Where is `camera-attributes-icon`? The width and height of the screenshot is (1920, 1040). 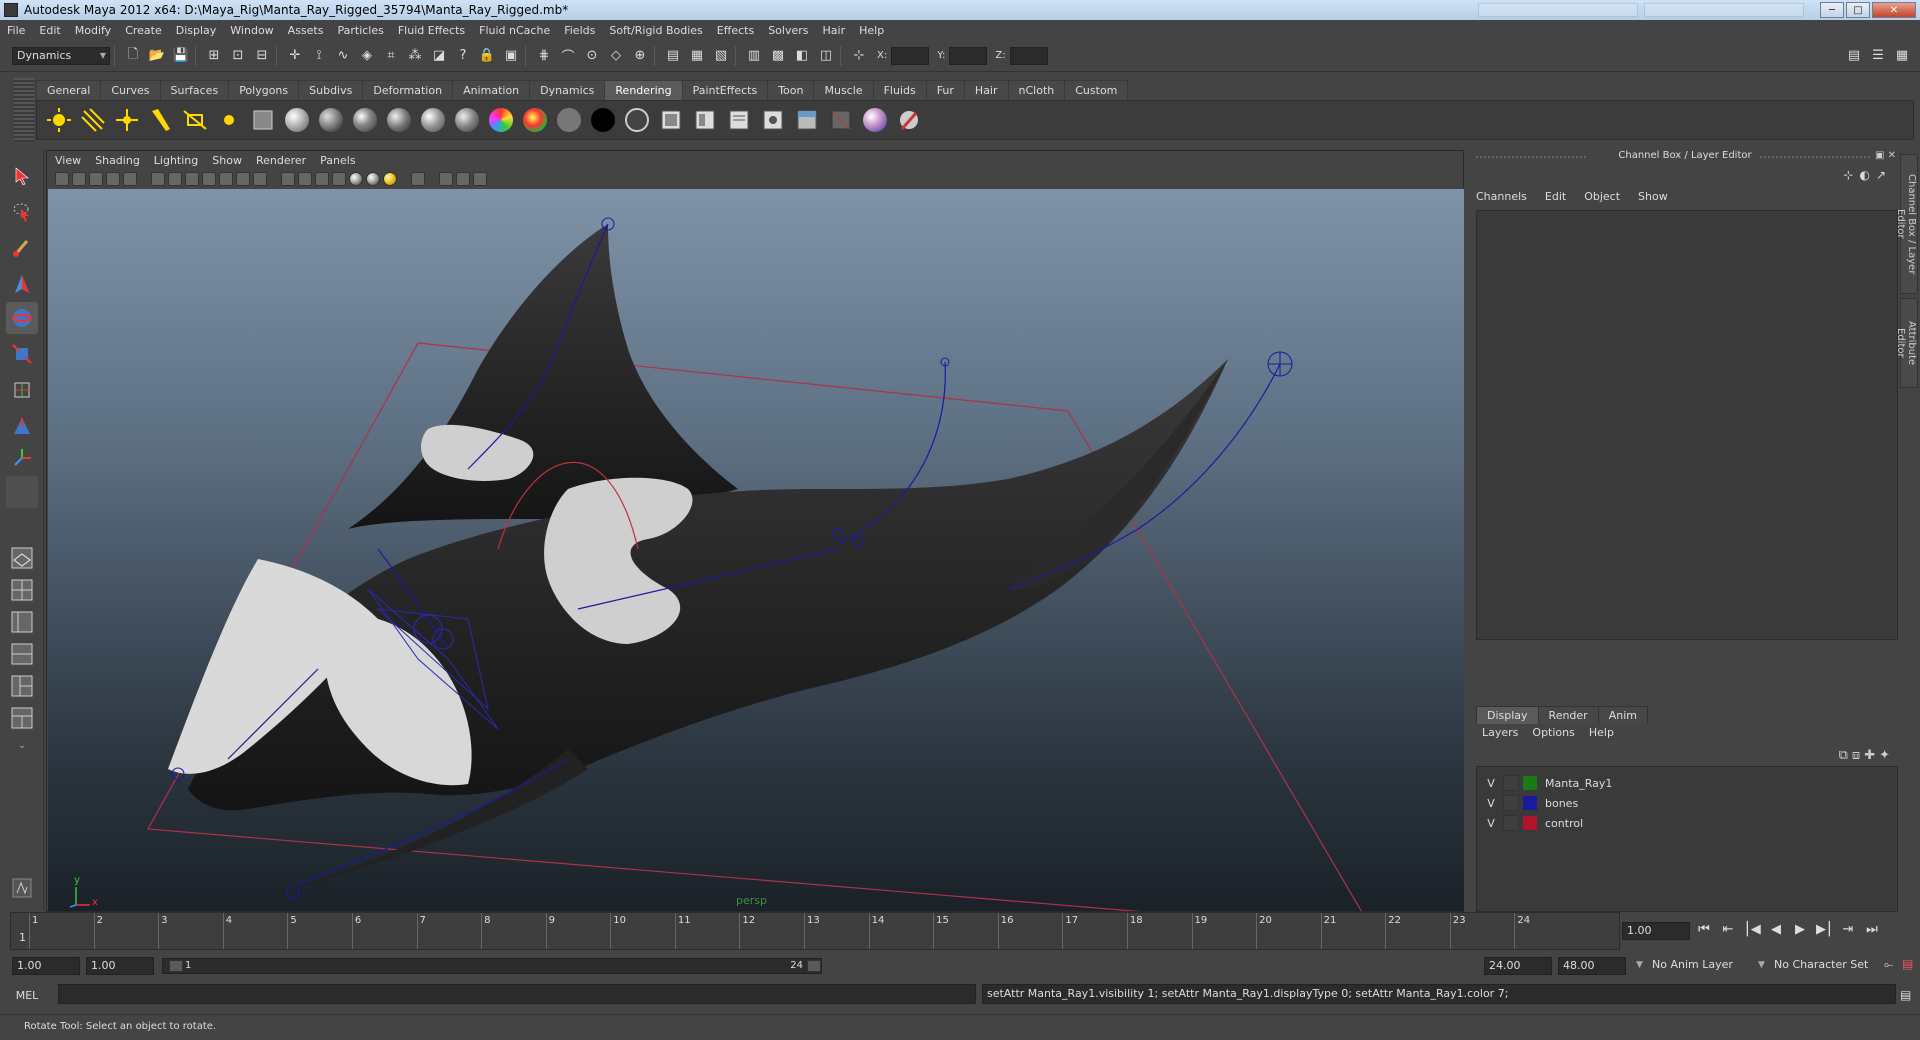 camera-attributes-icon is located at coordinates (79, 179).